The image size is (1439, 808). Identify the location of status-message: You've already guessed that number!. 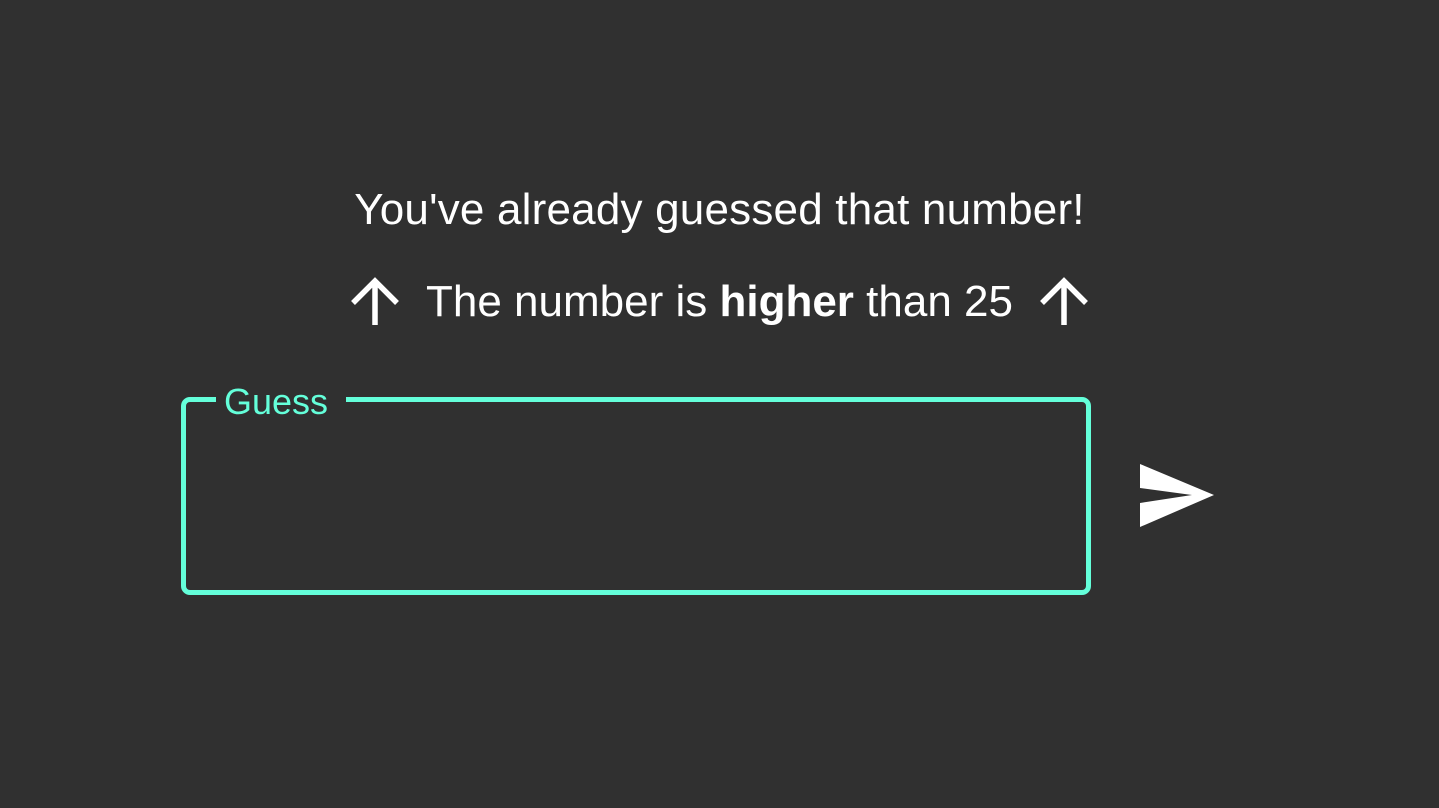
(719, 209).